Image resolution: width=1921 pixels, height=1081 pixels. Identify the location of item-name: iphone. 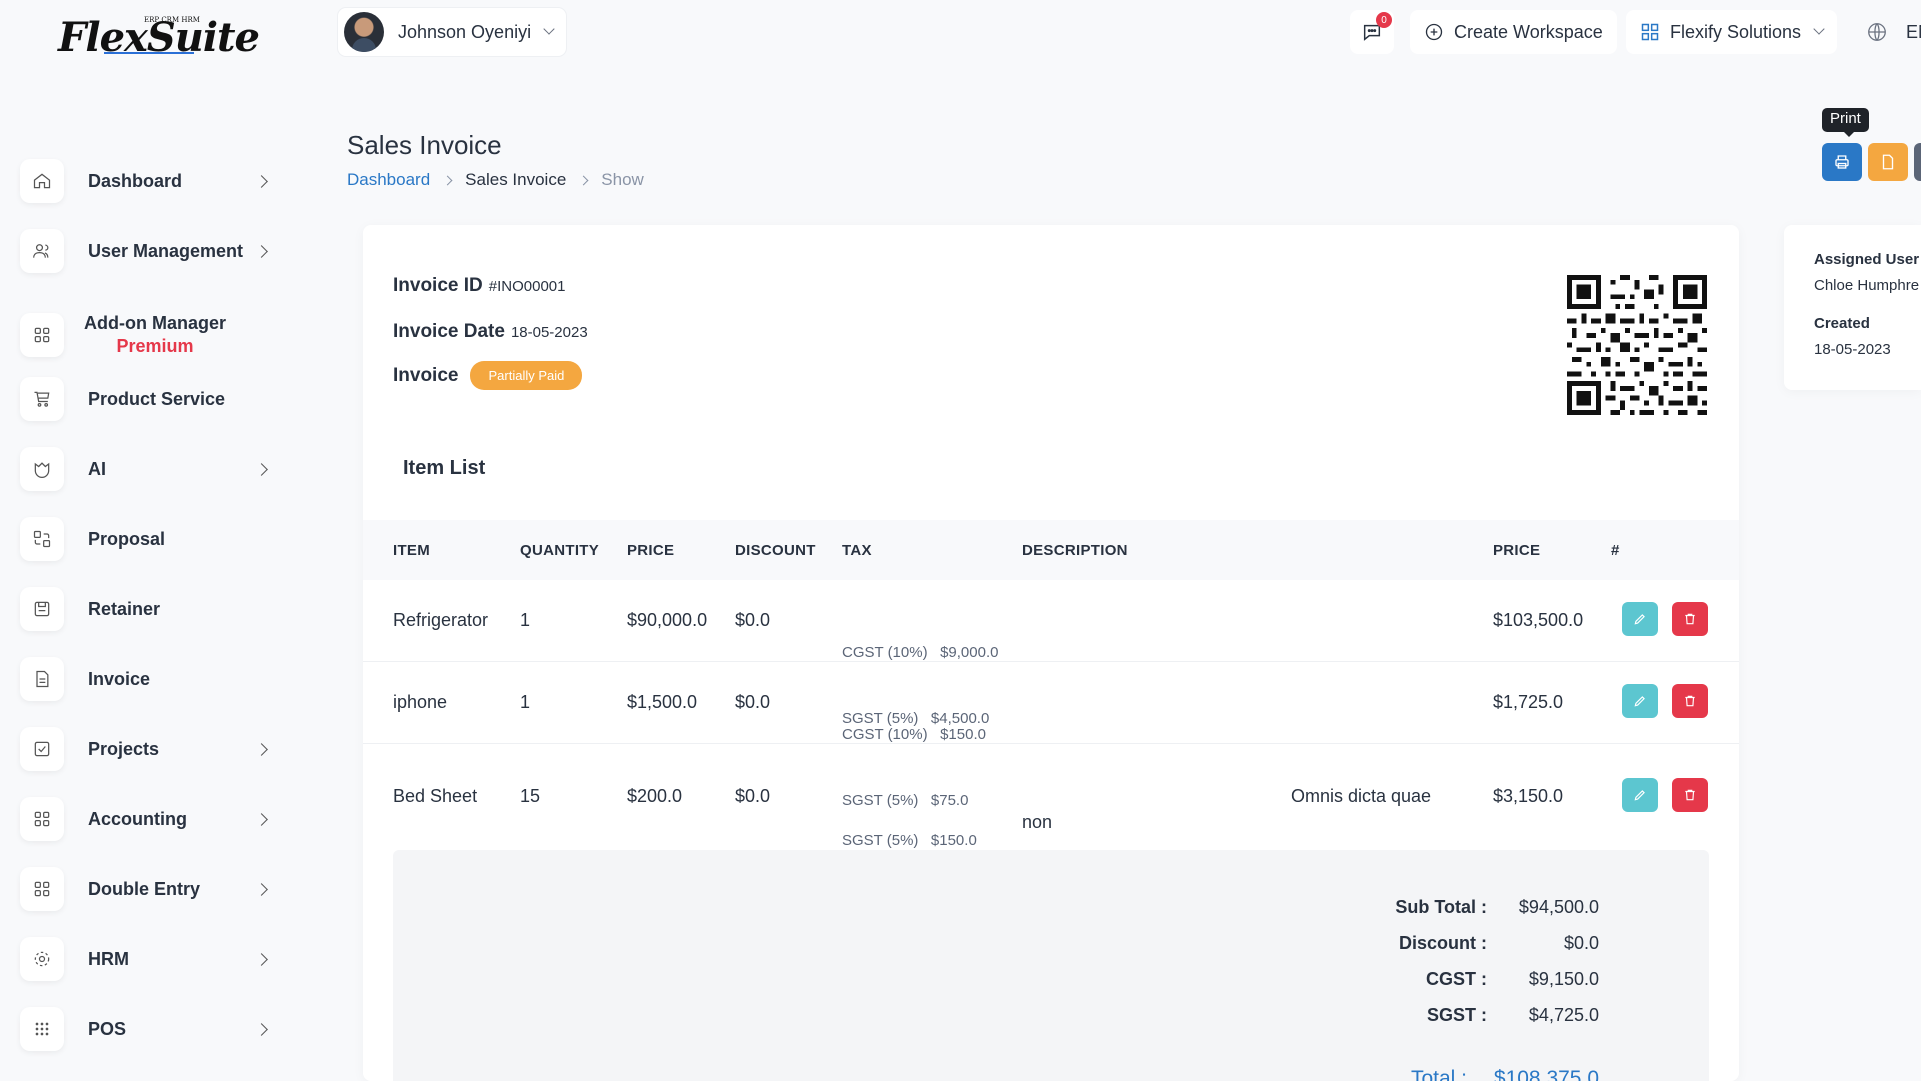
(420, 702).